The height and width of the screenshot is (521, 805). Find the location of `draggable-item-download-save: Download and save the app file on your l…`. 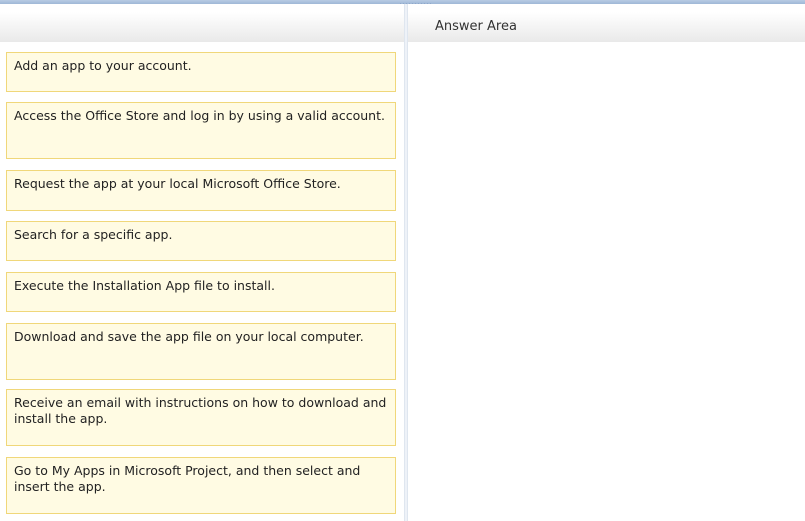

draggable-item-download-save: Download and save the app file on your l… is located at coordinates (201, 351).